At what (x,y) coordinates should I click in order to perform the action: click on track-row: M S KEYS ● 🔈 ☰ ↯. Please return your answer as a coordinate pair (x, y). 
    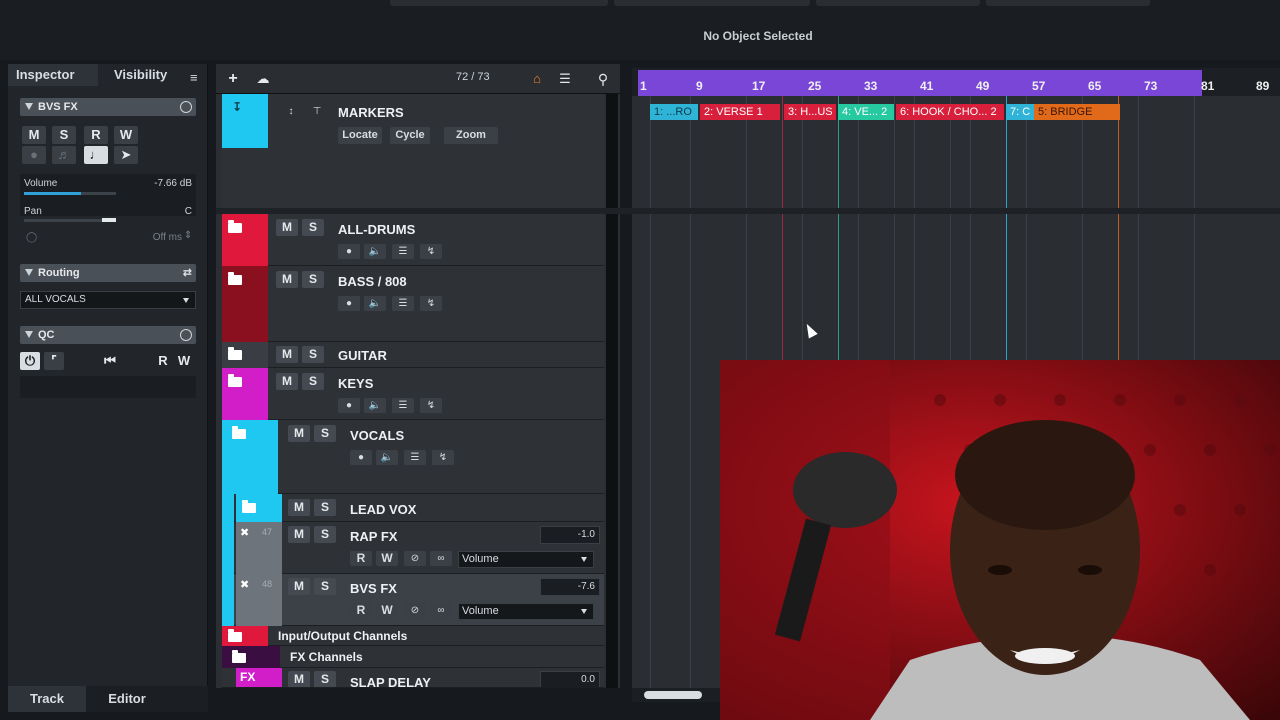
    Looking at the image, I should click on (413, 394).